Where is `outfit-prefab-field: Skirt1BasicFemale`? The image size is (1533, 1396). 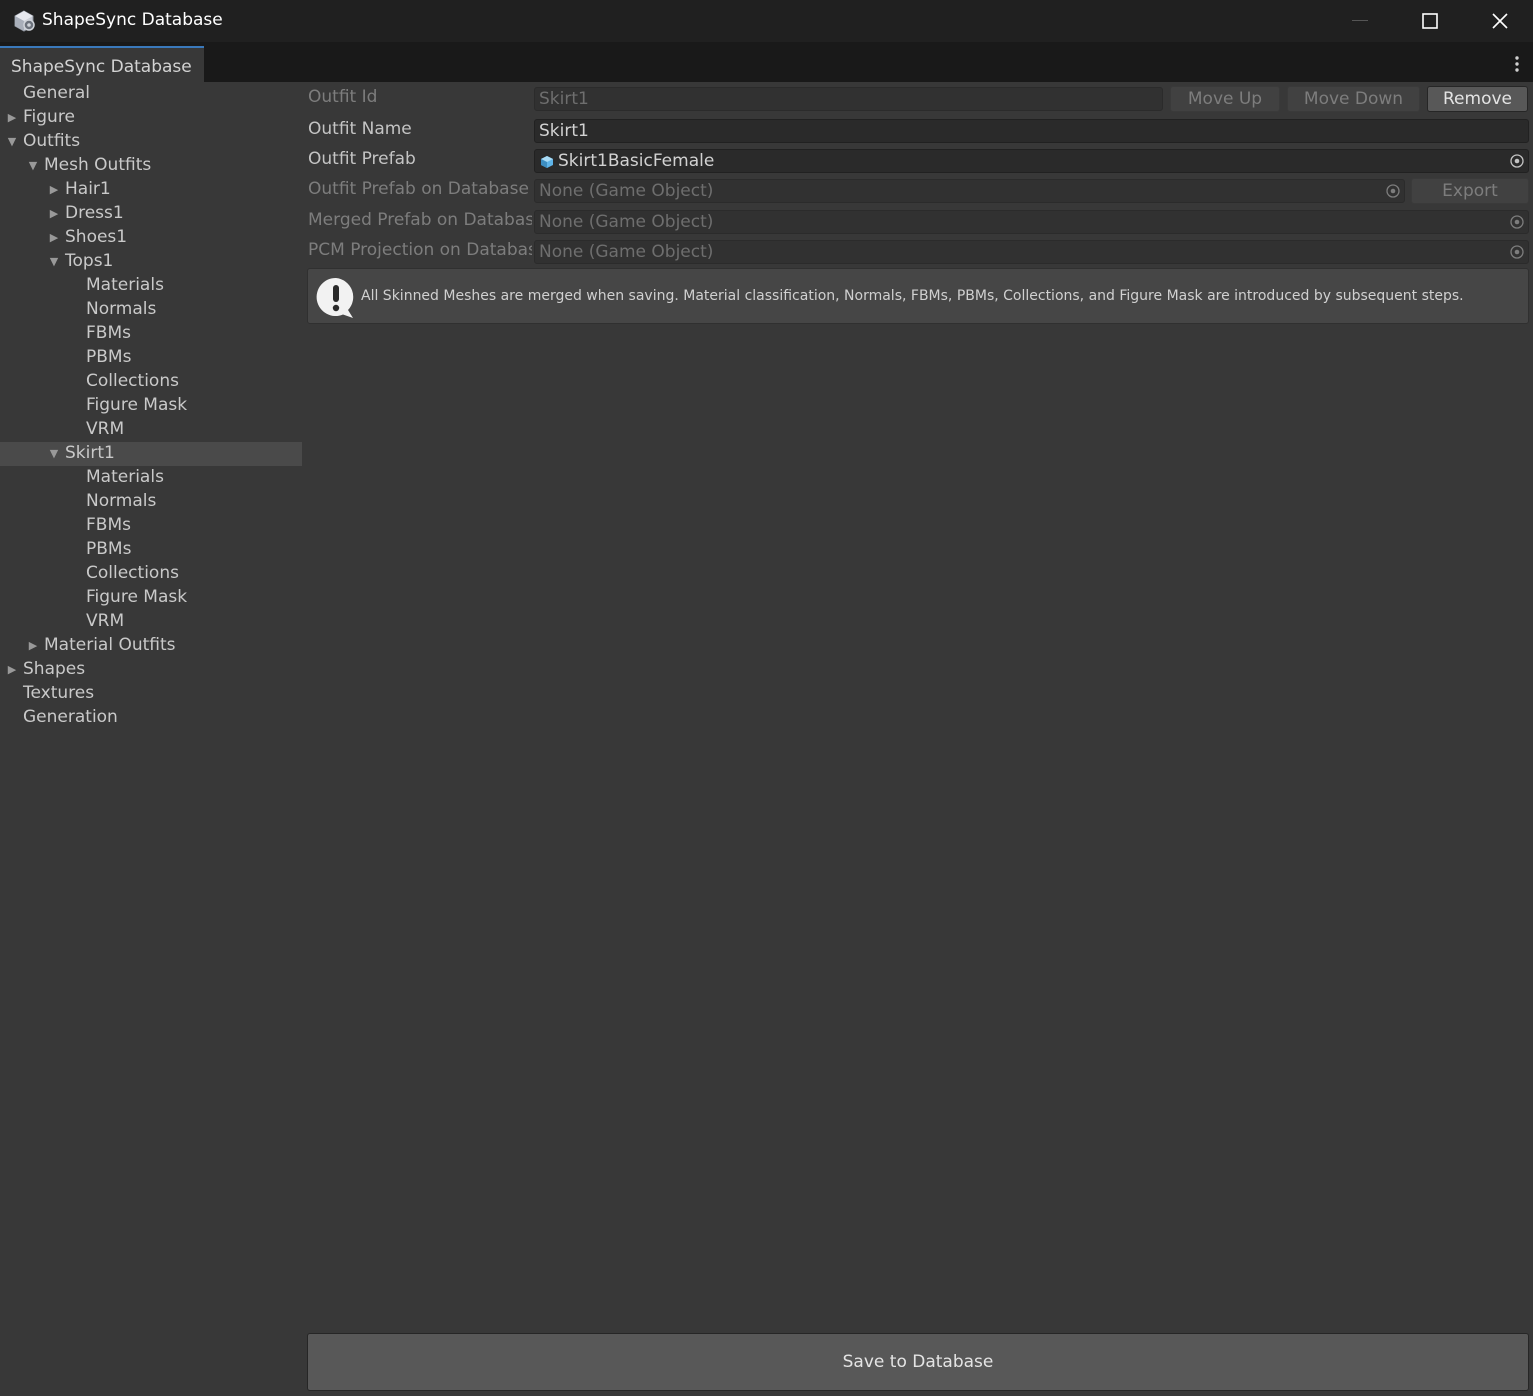 outfit-prefab-field: Skirt1BasicFemale is located at coordinates (1031, 161).